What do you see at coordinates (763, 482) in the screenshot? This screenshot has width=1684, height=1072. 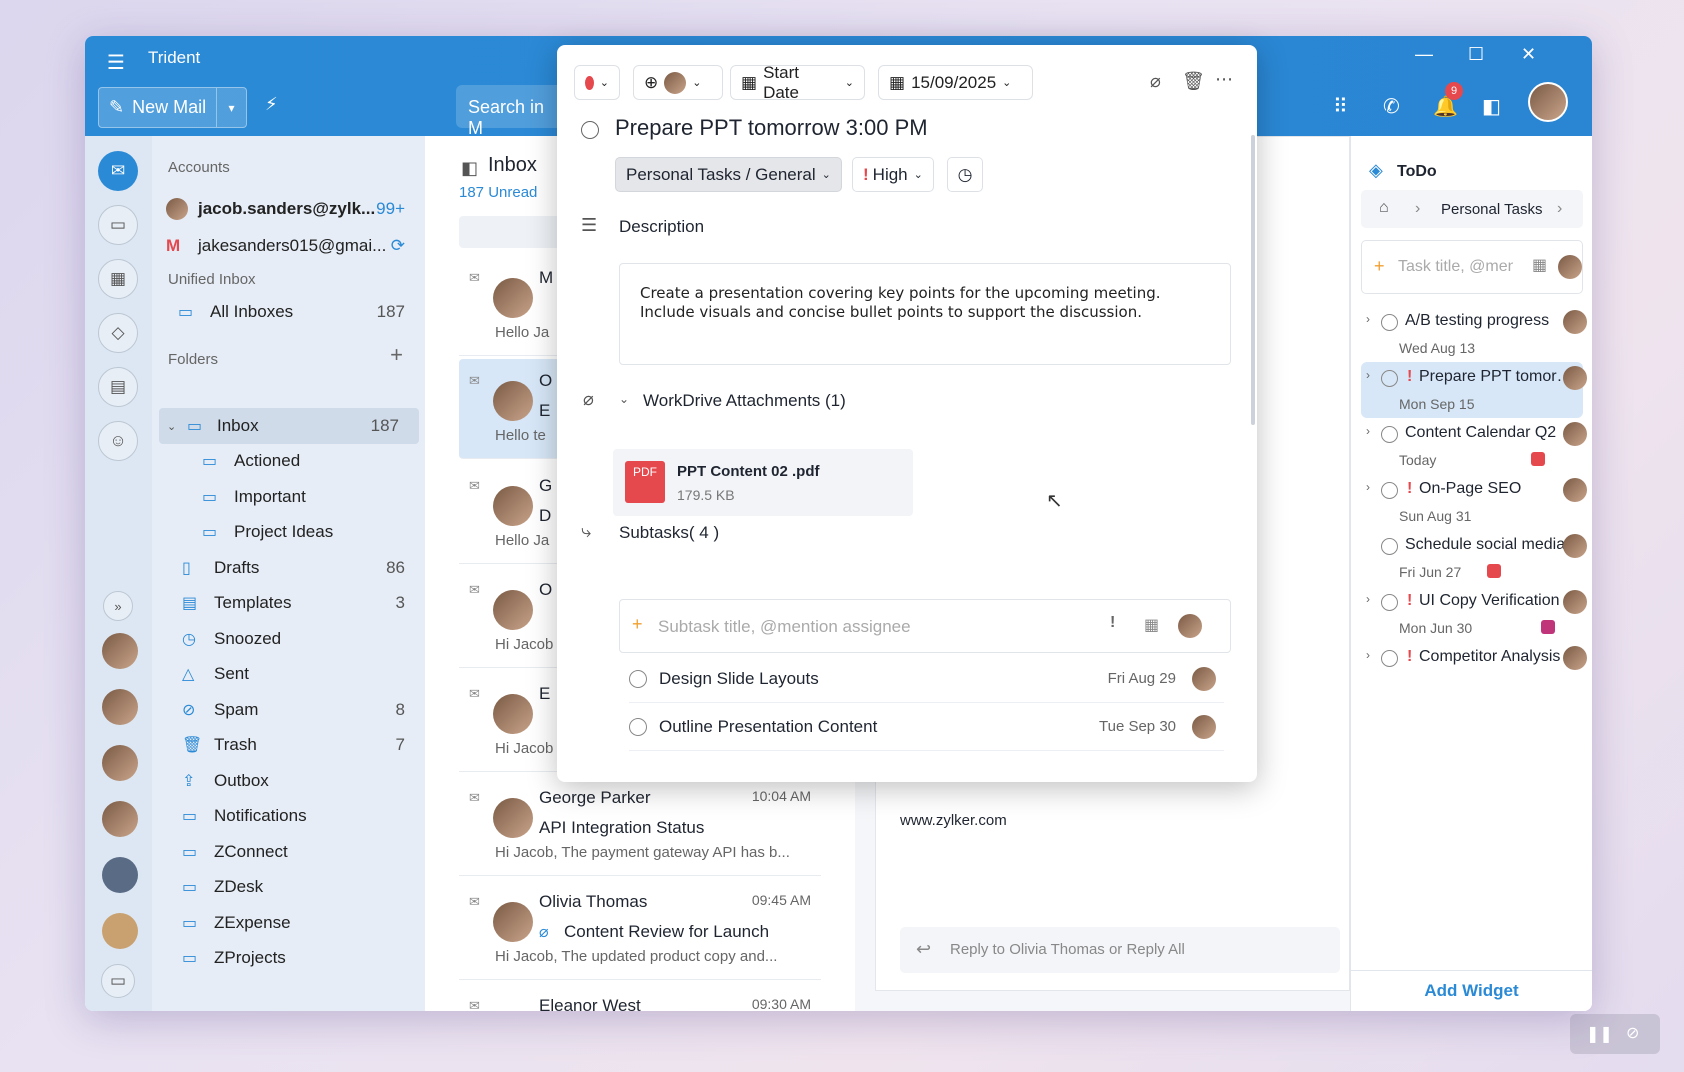 I see `attachment-file: PDF PPT Content 02 .pdf 179.5 KB` at bounding box center [763, 482].